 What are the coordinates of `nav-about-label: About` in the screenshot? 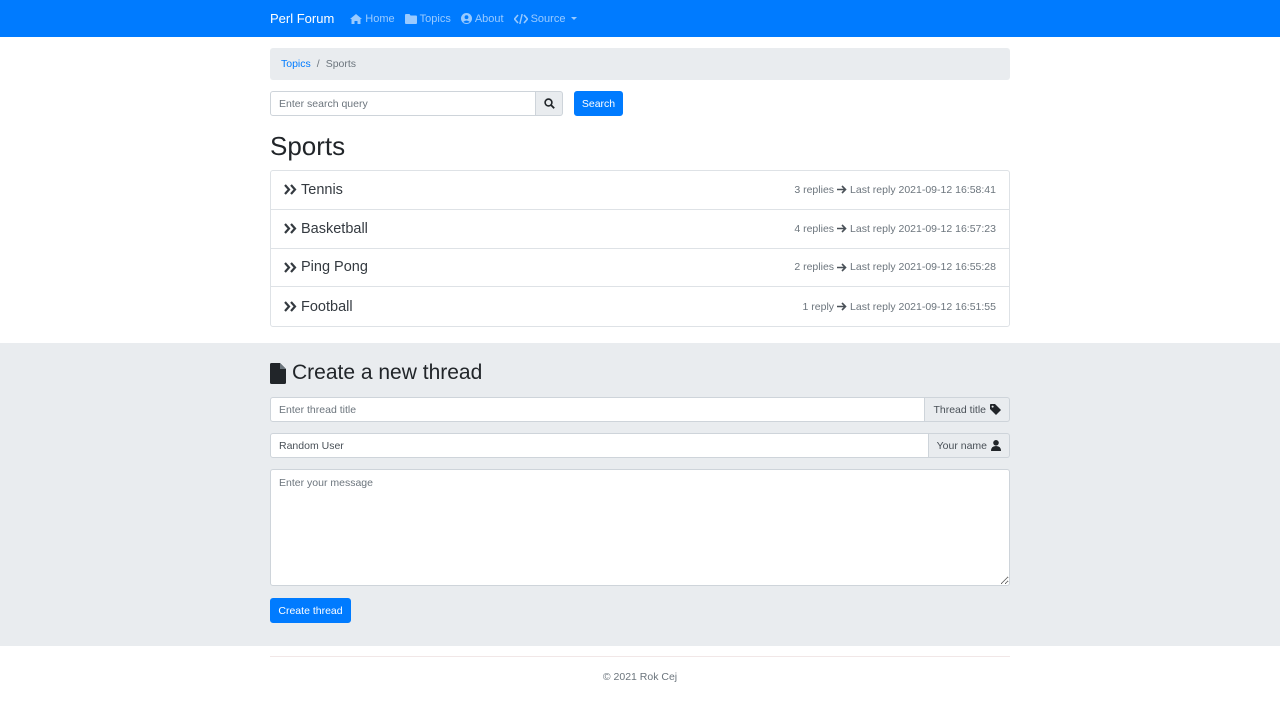 It's located at (489, 18).